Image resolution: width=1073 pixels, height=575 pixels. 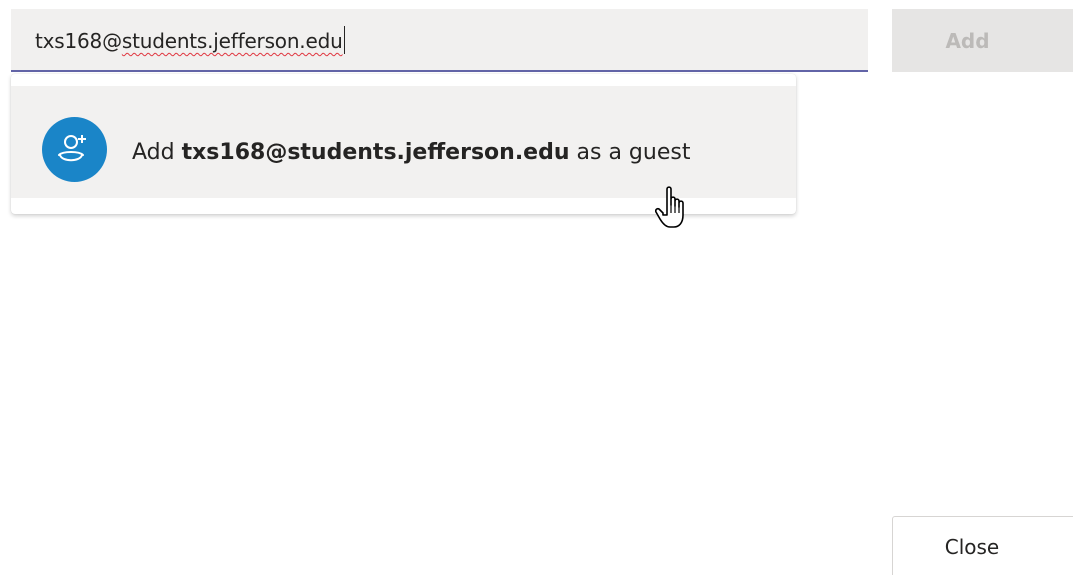 I want to click on text-caret, so click(x=344, y=40).